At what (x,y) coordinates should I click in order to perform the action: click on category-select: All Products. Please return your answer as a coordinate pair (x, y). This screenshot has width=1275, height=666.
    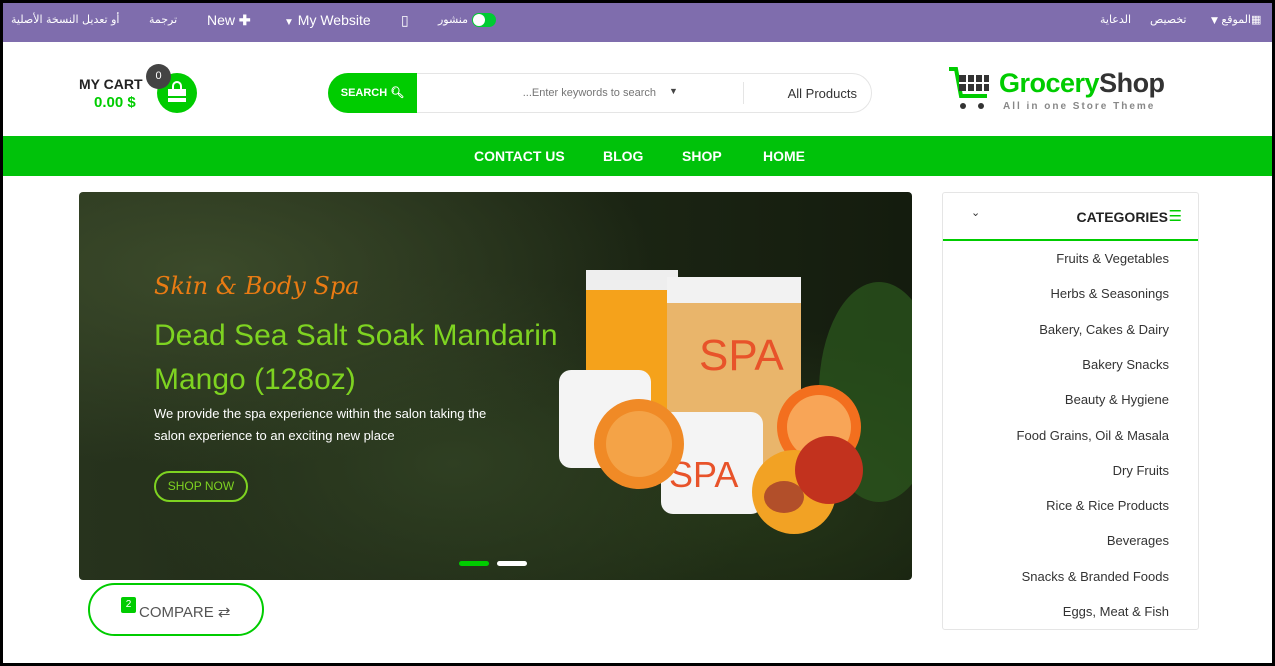
    Looking at the image, I should click on (822, 93).